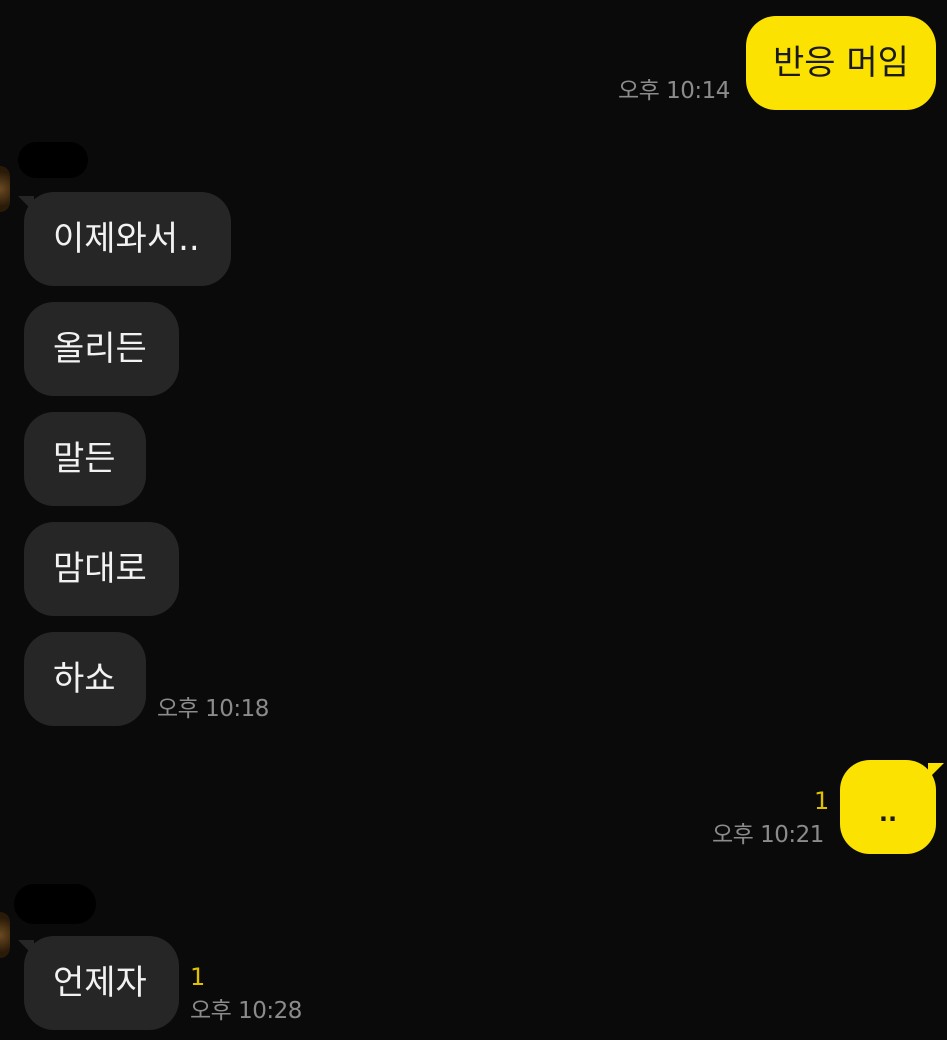  Describe the element at coordinates (674, 91) in the screenshot. I see `message-timestamp: 오후 10:14` at that location.